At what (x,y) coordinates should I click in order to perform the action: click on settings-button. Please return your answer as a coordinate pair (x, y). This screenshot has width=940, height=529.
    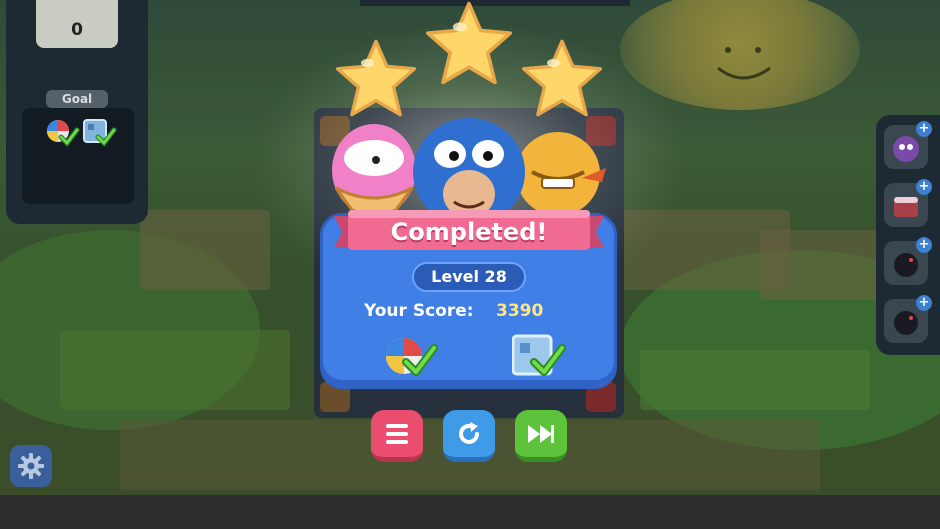
    Looking at the image, I should click on (31, 466).